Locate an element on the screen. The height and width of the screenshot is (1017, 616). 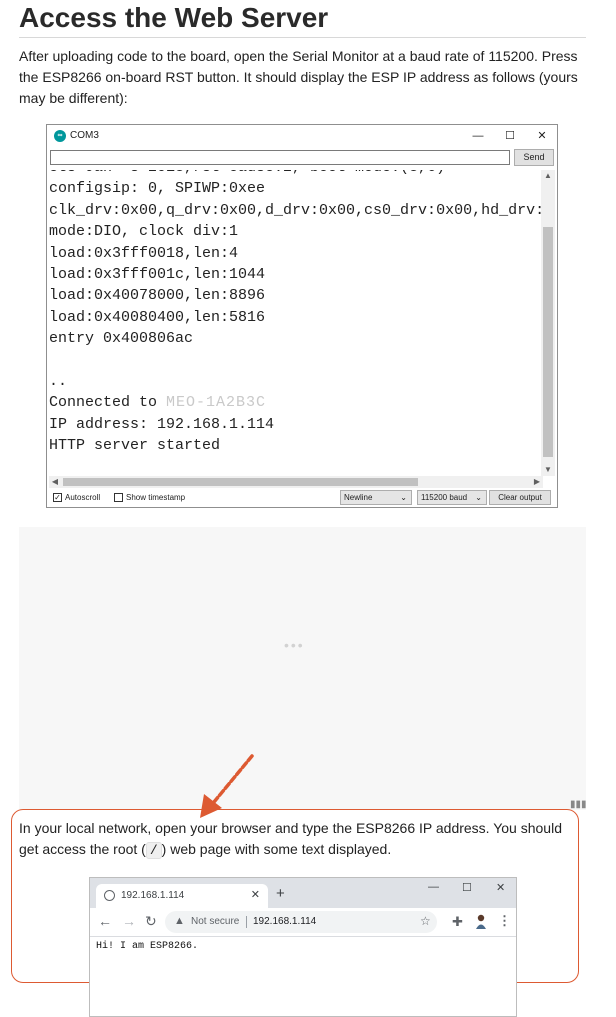
arduino-icon: ∞ is located at coordinates (60, 136).